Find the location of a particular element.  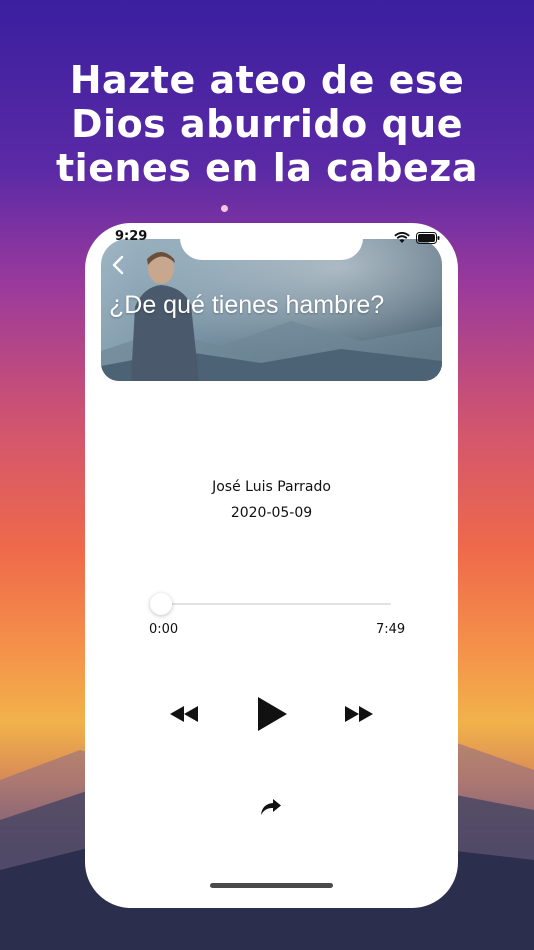

duration-time: 7:49 is located at coordinates (391, 629).